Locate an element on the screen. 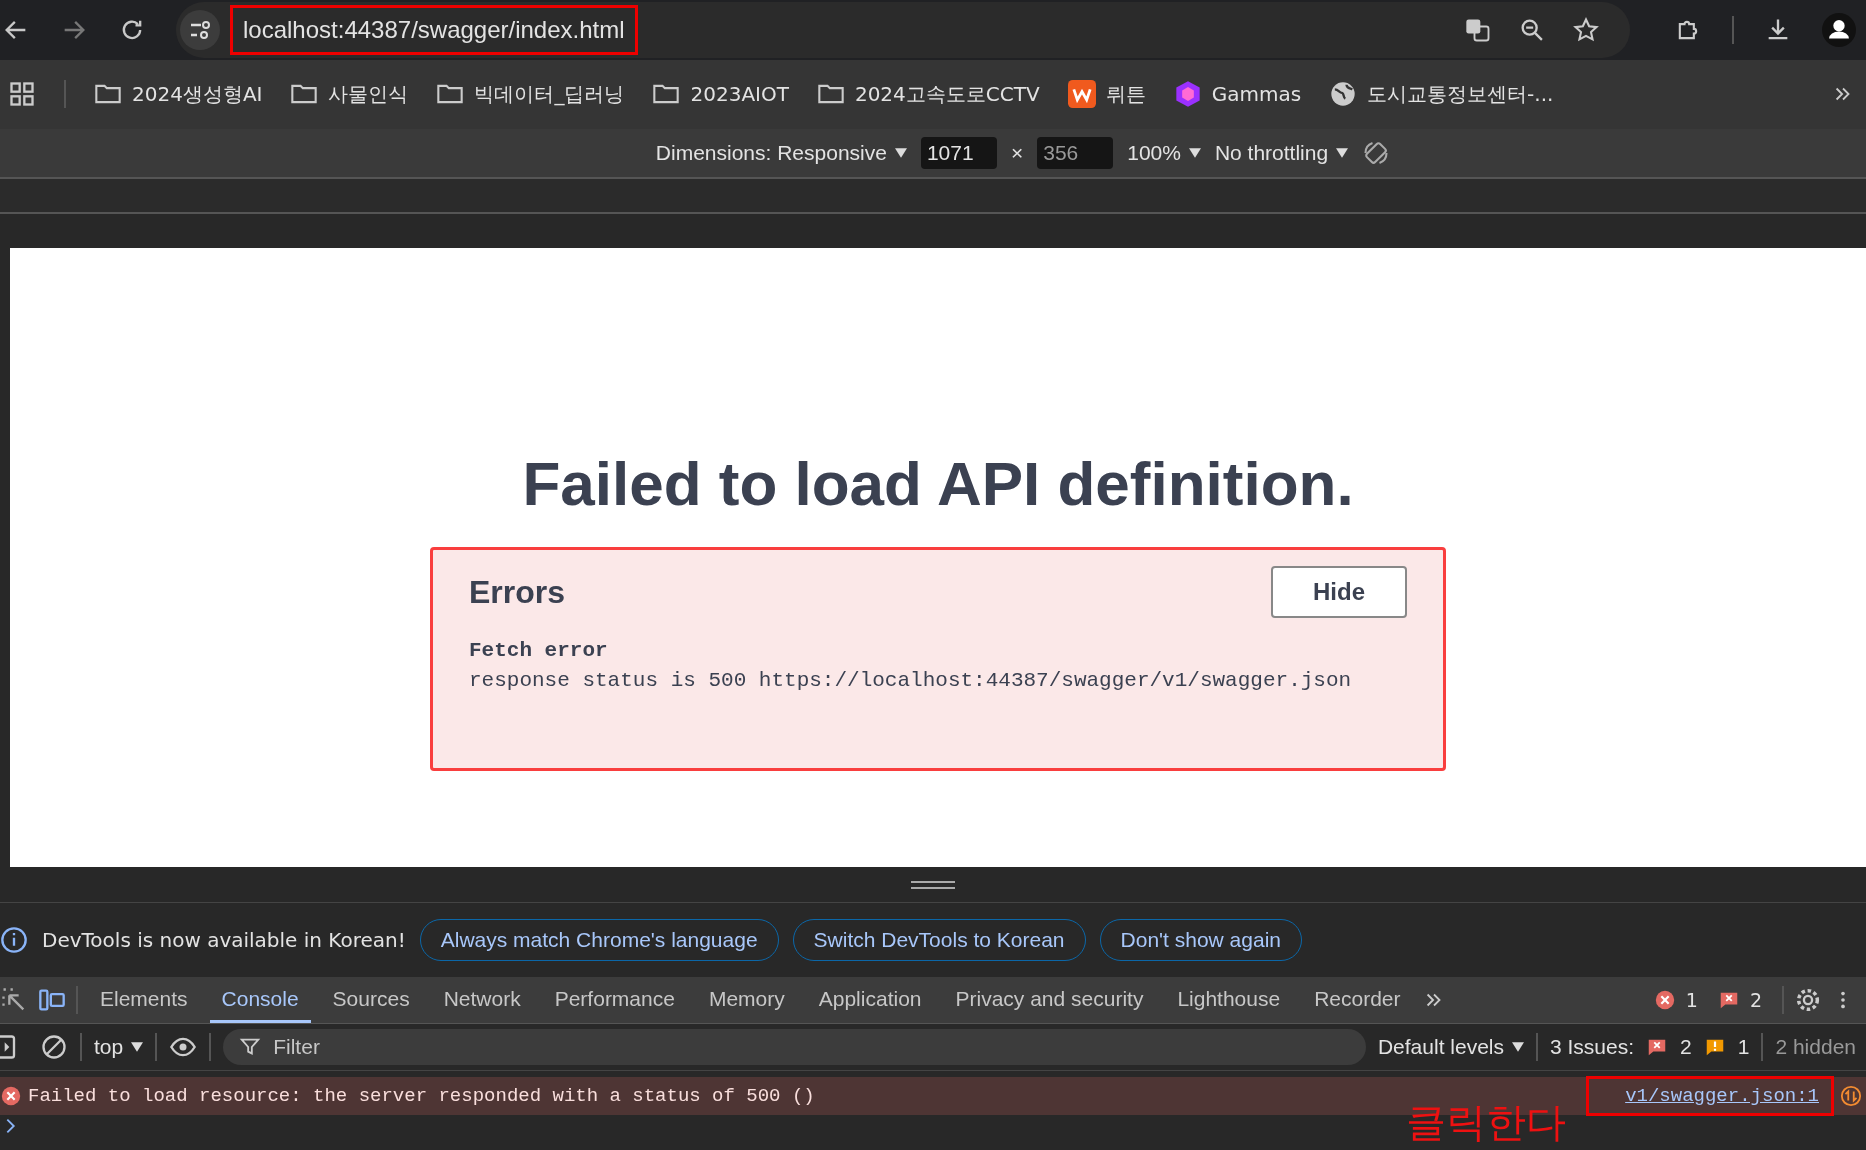 The width and height of the screenshot is (1866, 1150). w-logo-icon is located at coordinates (1081, 94).